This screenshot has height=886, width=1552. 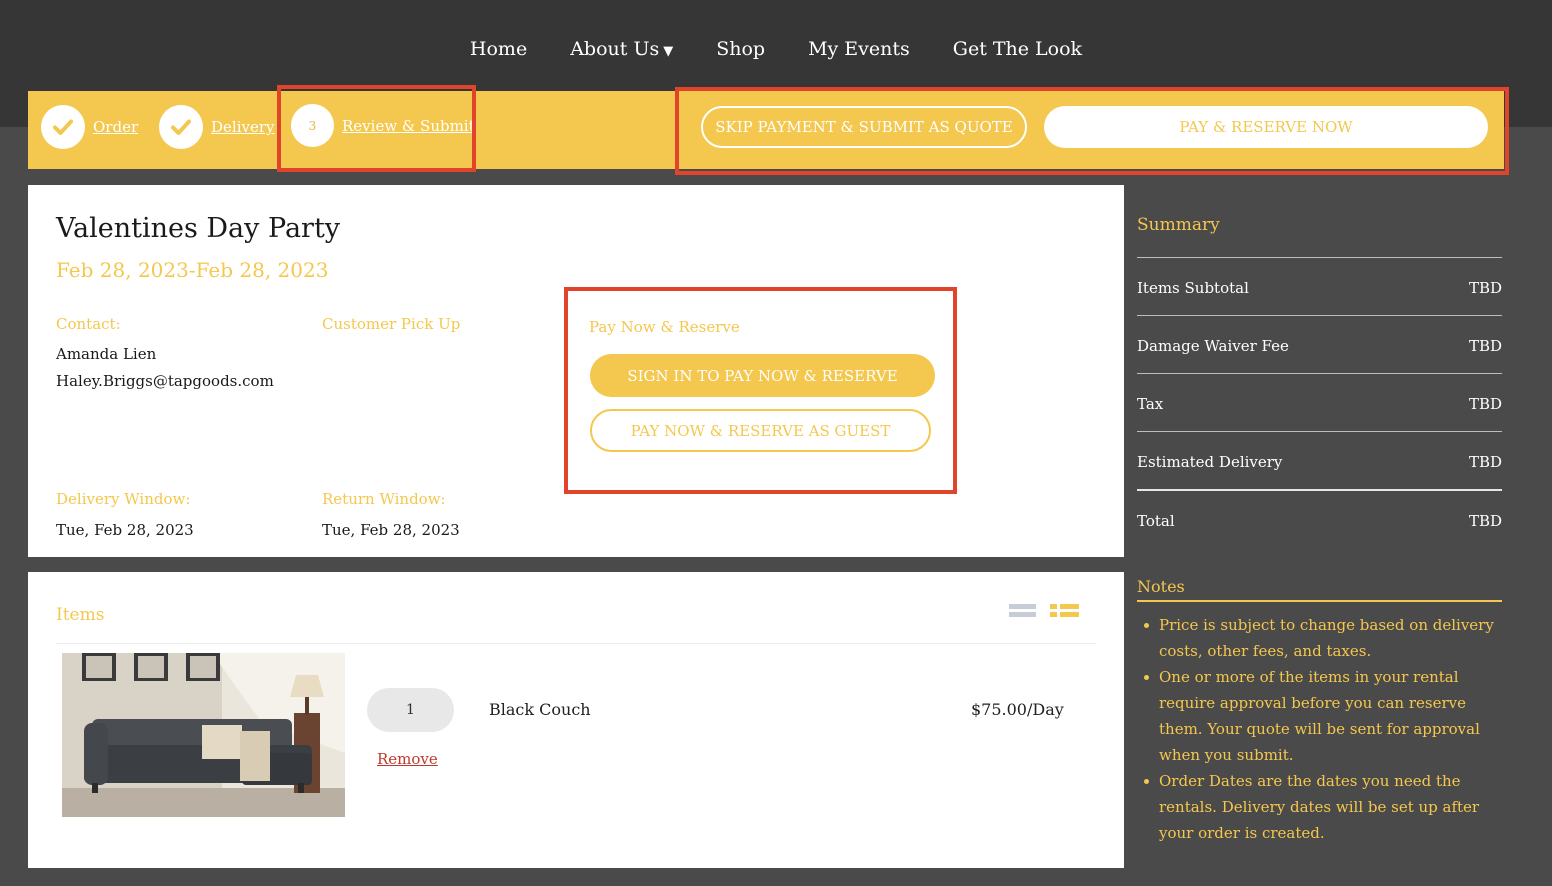 What do you see at coordinates (1193, 287) in the screenshot?
I see `summary-row-label: Items Subtotal` at bounding box center [1193, 287].